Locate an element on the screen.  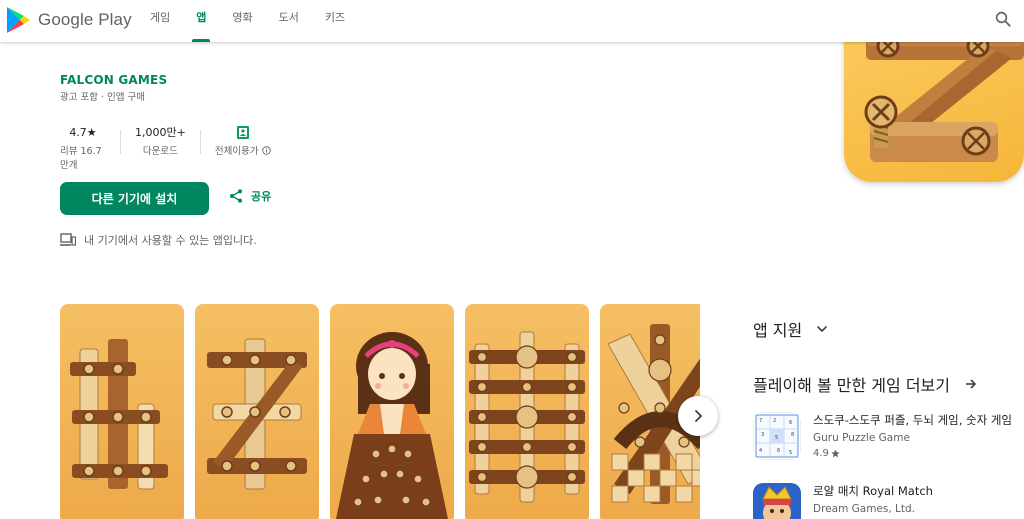
install-button: 다른 기기에 설치 is located at coordinates (134, 198).